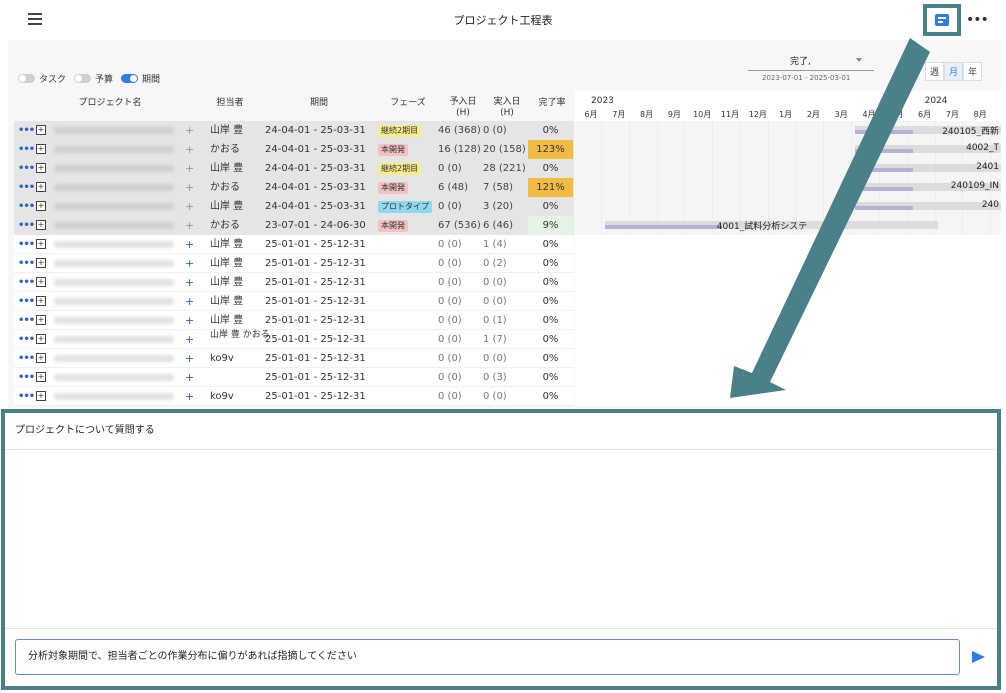 The width and height of the screenshot is (1006, 693). I want to click on gantt-month-label: 1月, so click(786, 114).